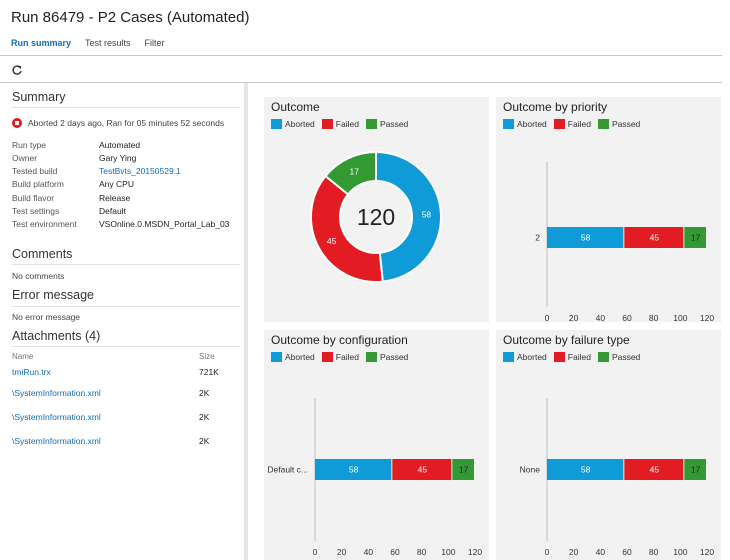 This screenshot has width=730, height=560. What do you see at coordinates (361, 55) in the screenshot?
I see `tabs-divider` at bounding box center [361, 55].